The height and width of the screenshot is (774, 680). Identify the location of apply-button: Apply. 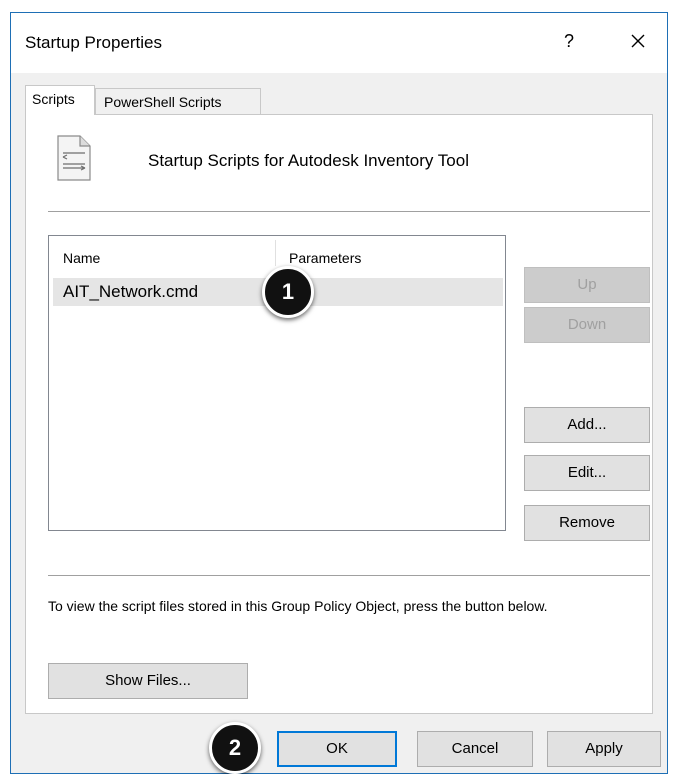
(604, 749).